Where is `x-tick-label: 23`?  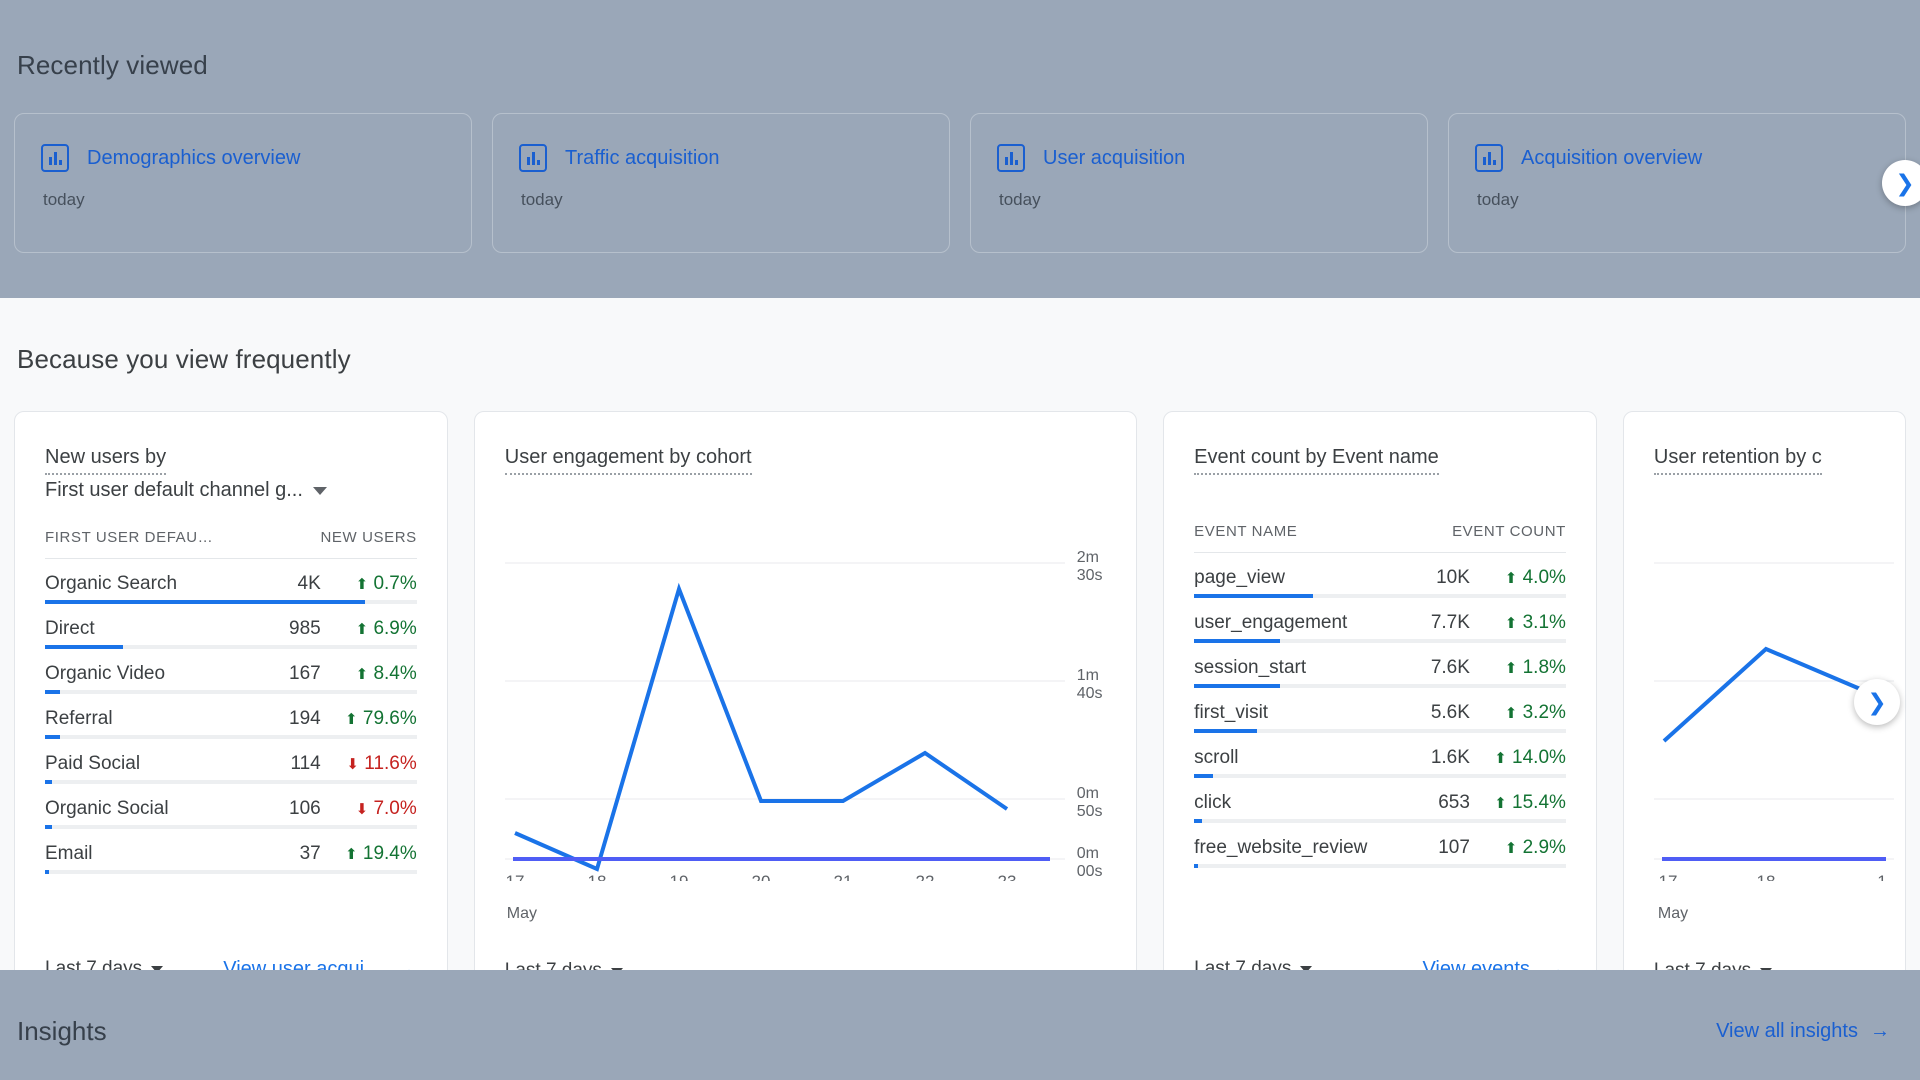 x-tick-label: 23 is located at coordinates (1006, 876).